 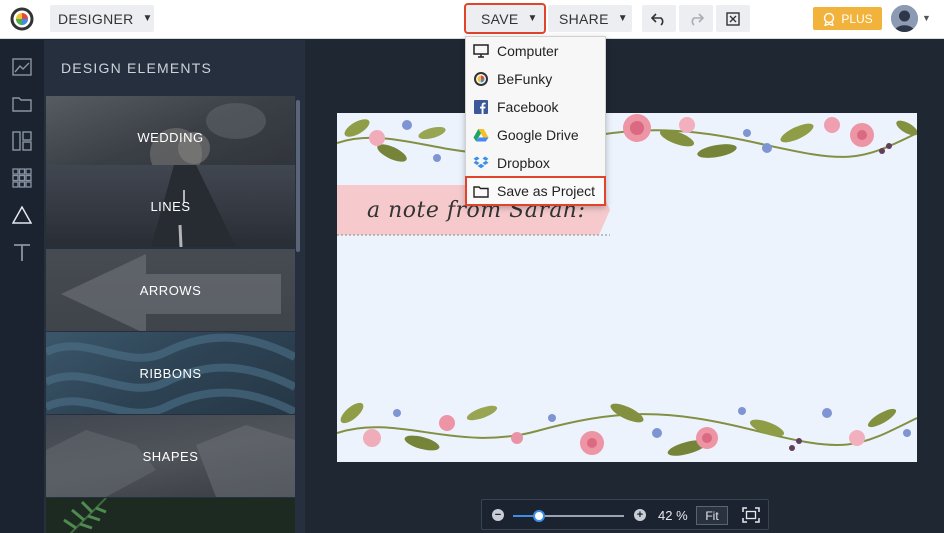 What do you see at coordinates (625, 514) in the screenshot?
I see `zoom-bar: − + 42 % Fit` at bounding box center [625, 514].